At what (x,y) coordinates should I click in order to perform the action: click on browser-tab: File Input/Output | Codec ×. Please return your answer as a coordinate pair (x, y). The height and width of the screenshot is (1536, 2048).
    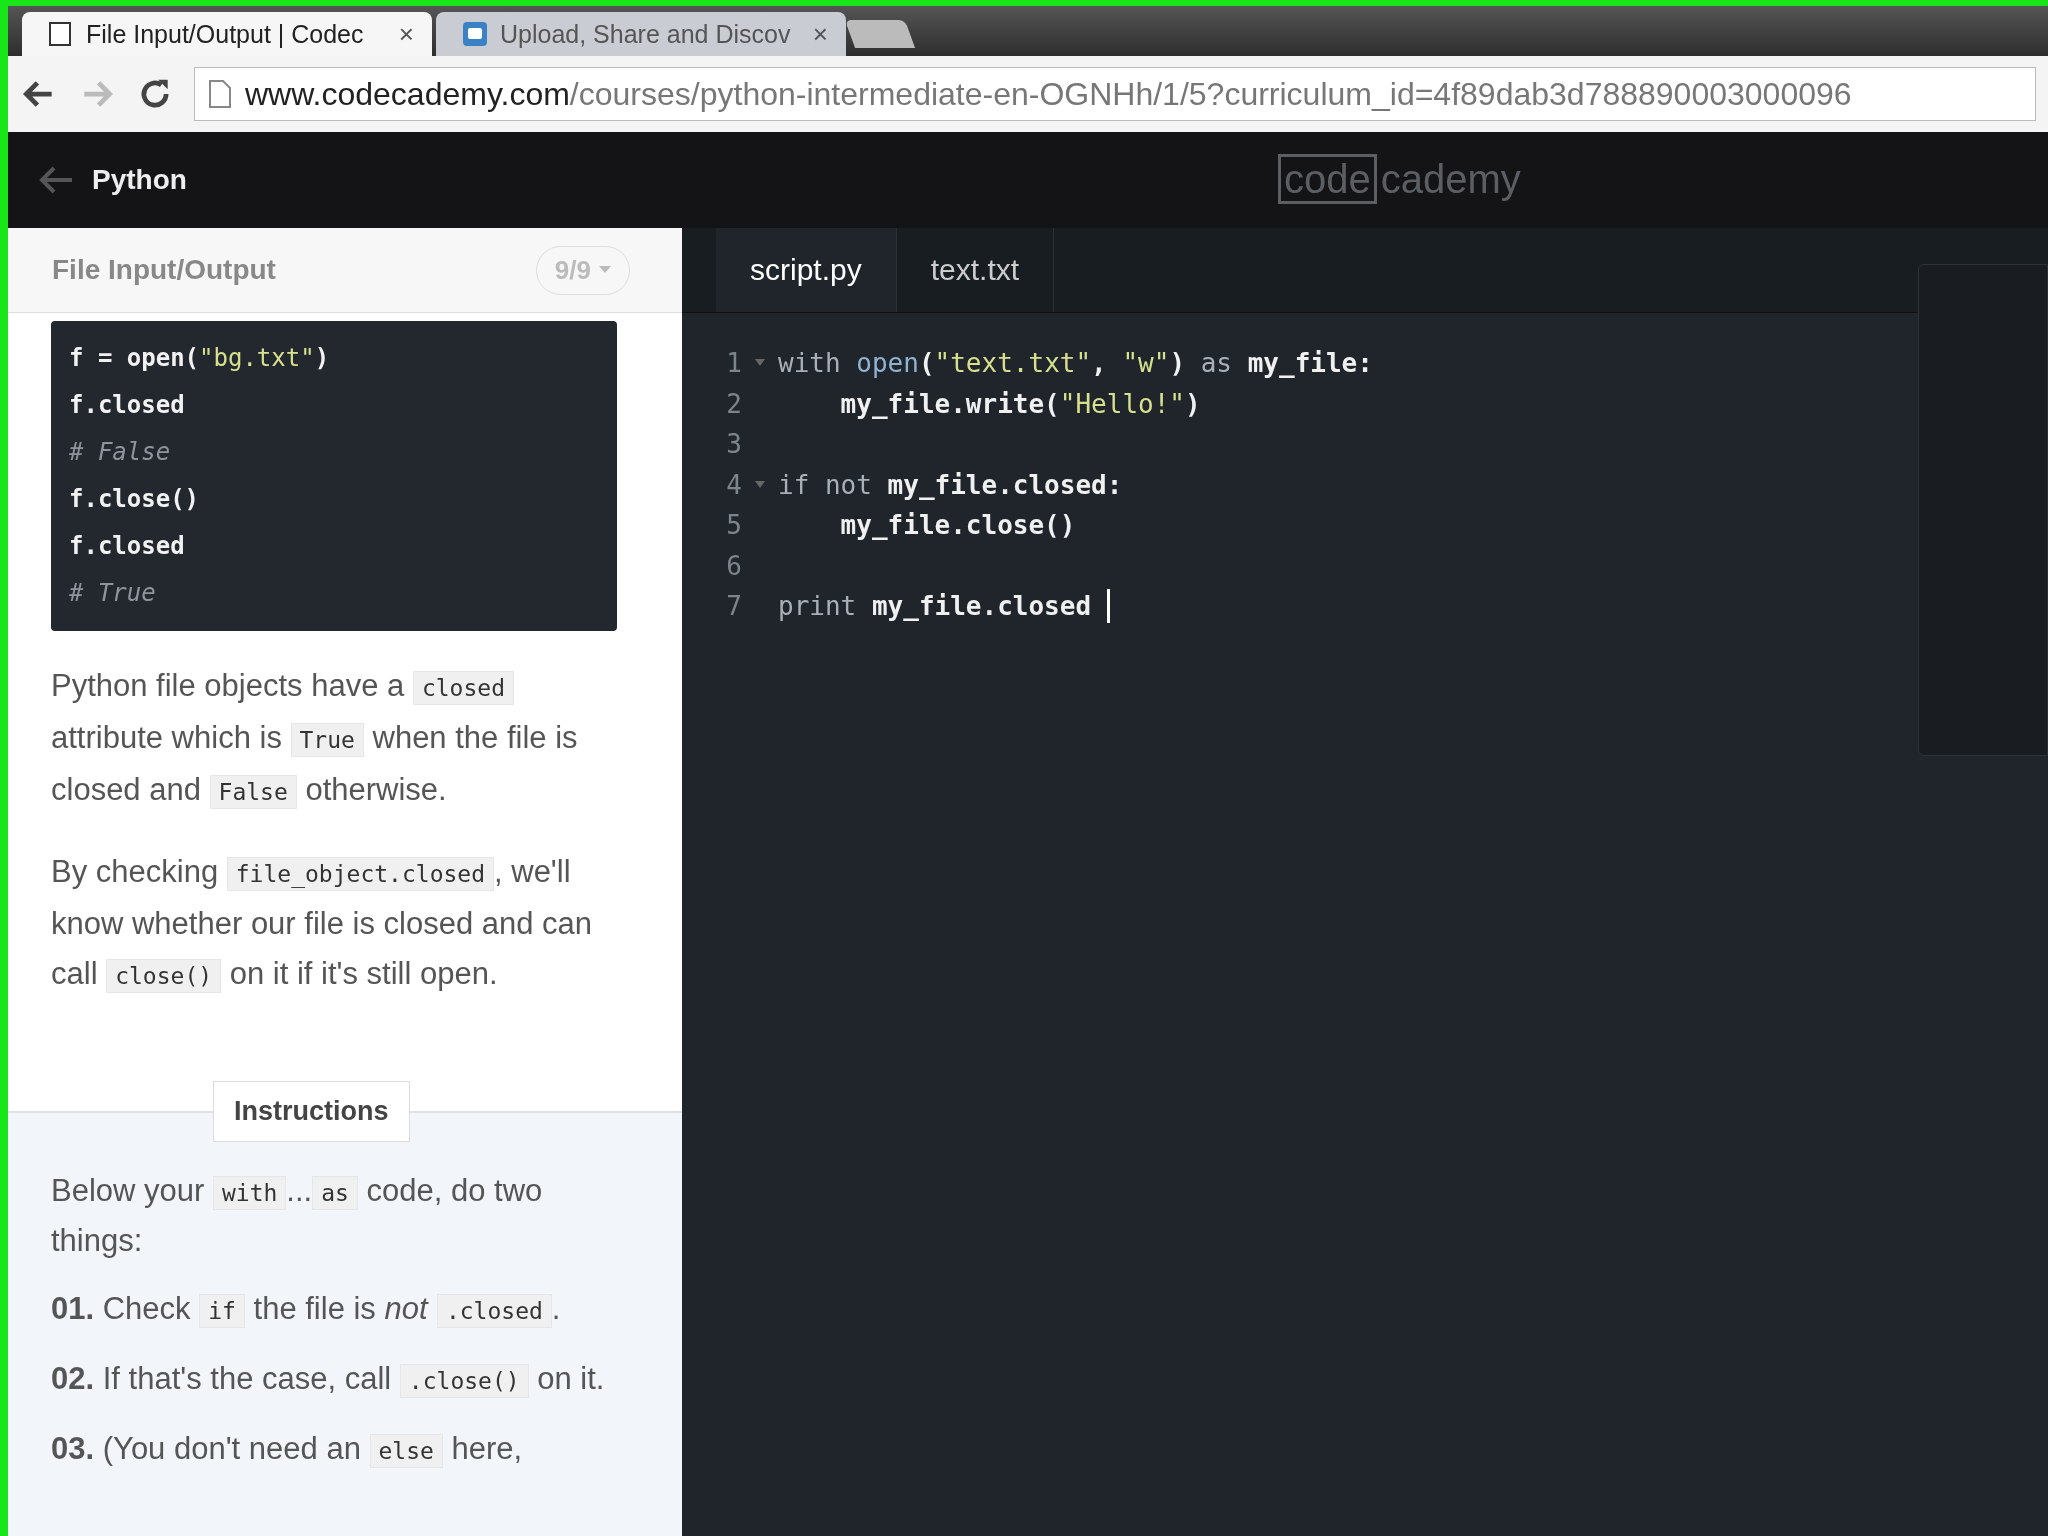
    Looking at the image, I should click on (227, 34).